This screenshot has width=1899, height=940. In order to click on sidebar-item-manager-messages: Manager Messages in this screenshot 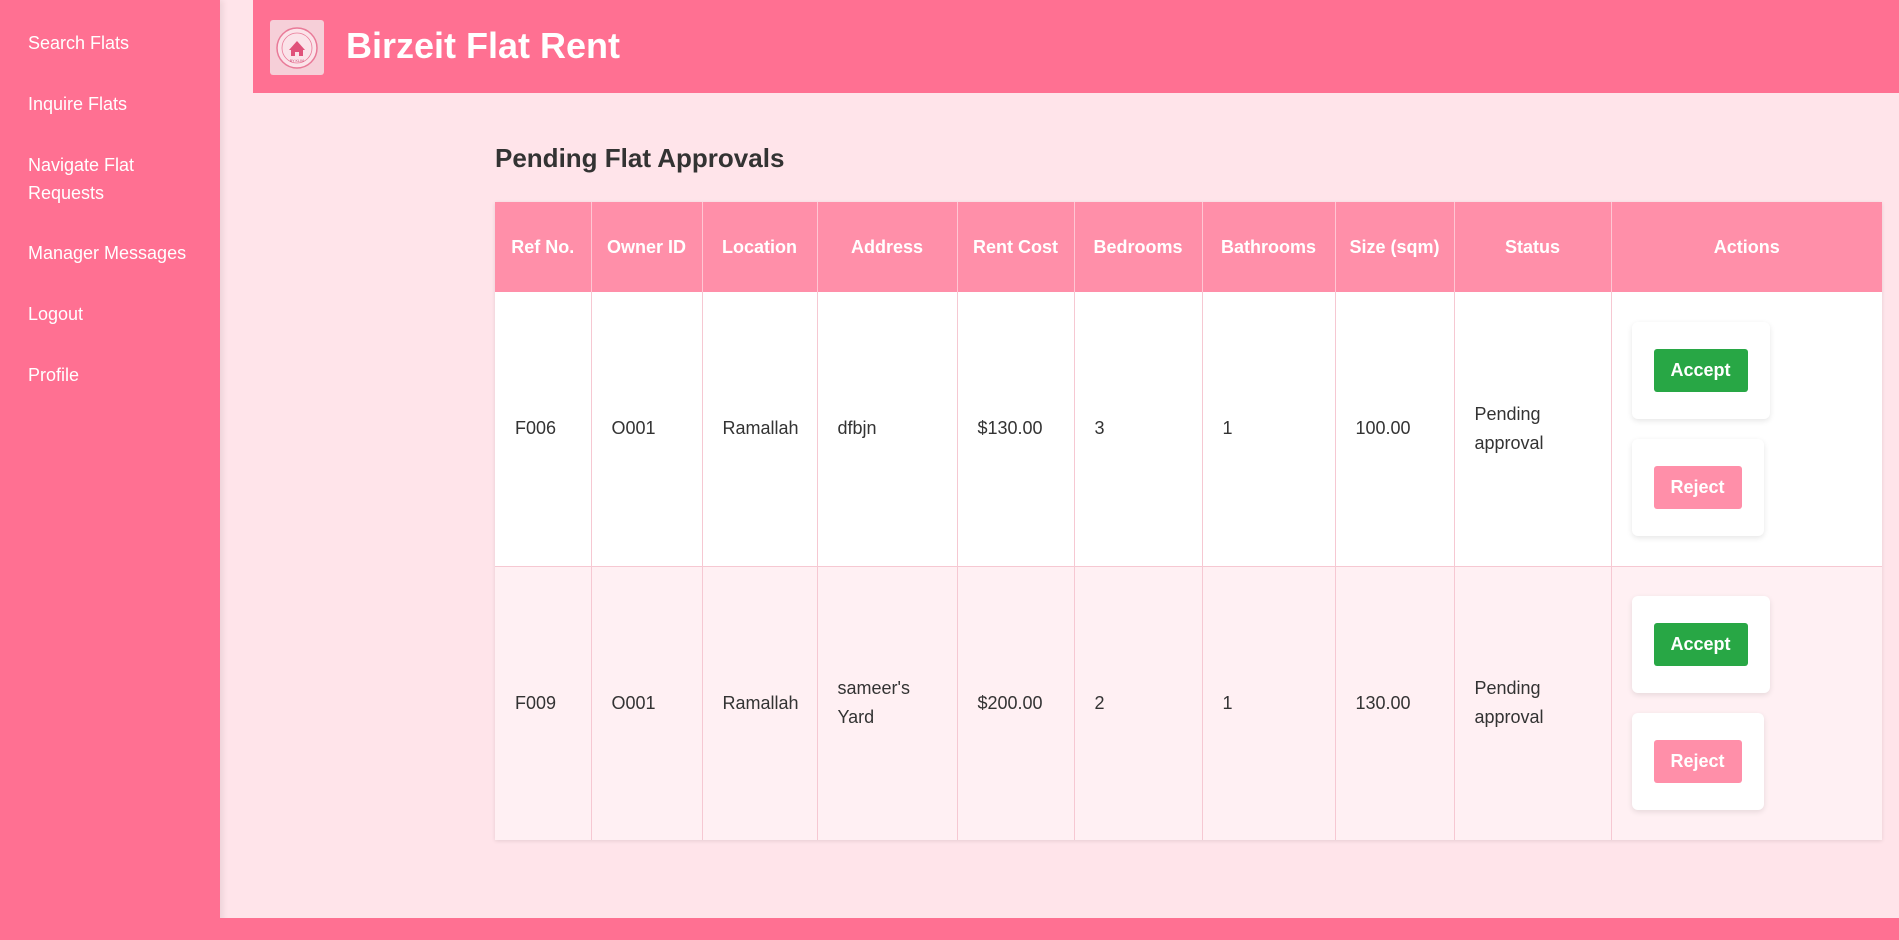, I will do `click(120, 253)`.